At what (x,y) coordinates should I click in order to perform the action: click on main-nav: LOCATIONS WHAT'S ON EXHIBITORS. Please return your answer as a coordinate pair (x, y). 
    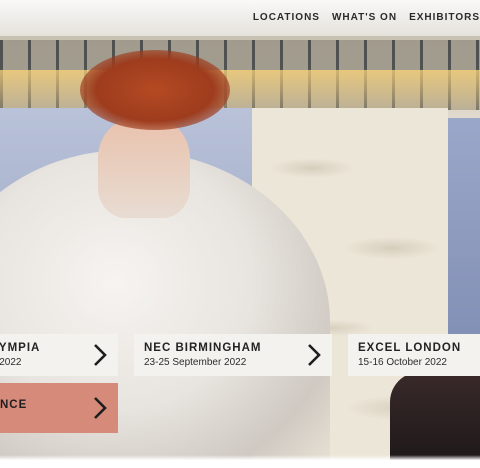
    Looking at the image, I should click on (366, 17).